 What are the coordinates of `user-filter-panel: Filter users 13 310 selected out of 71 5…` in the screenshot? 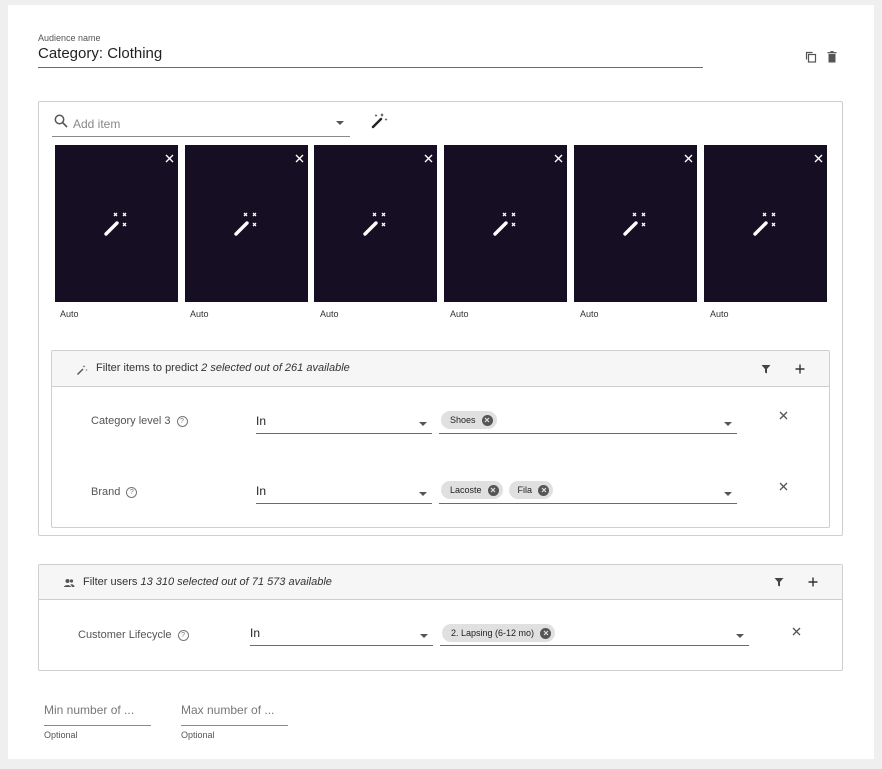 It's located at (440, 617).